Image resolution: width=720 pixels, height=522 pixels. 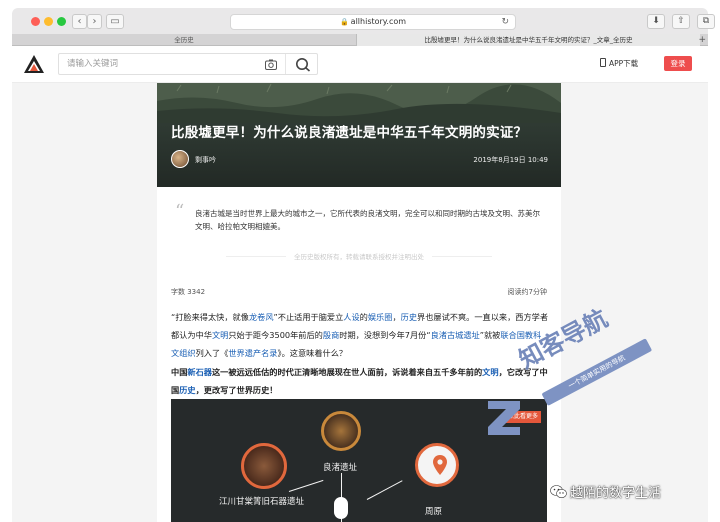 I want to click on copyright-notice: 全历史版权所有，转载请联系授权并注明出处, so click(x=359, y=256).